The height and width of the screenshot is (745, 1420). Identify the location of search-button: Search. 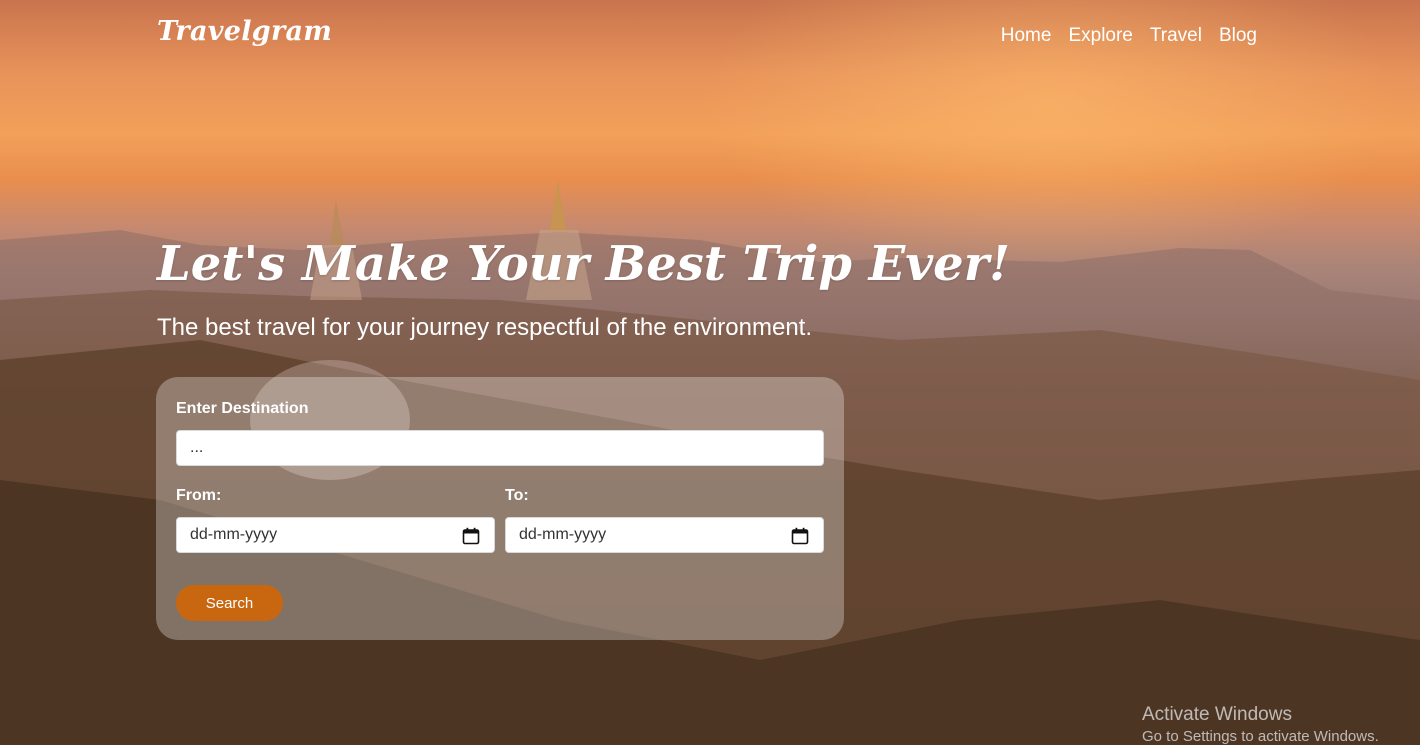
(229, 603).